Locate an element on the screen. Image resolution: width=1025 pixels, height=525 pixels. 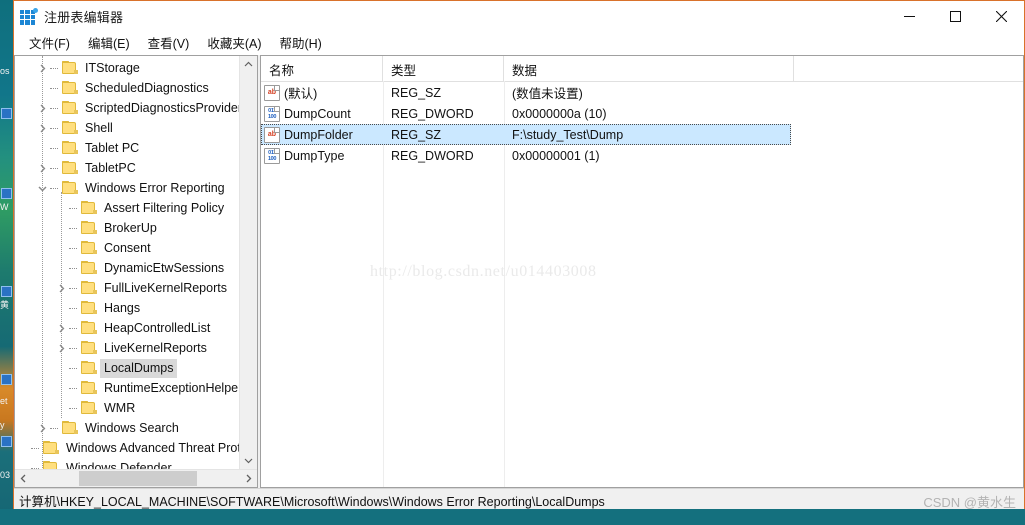
tree-item-windows-search: Windows Search is located at coordinates (136, 428).